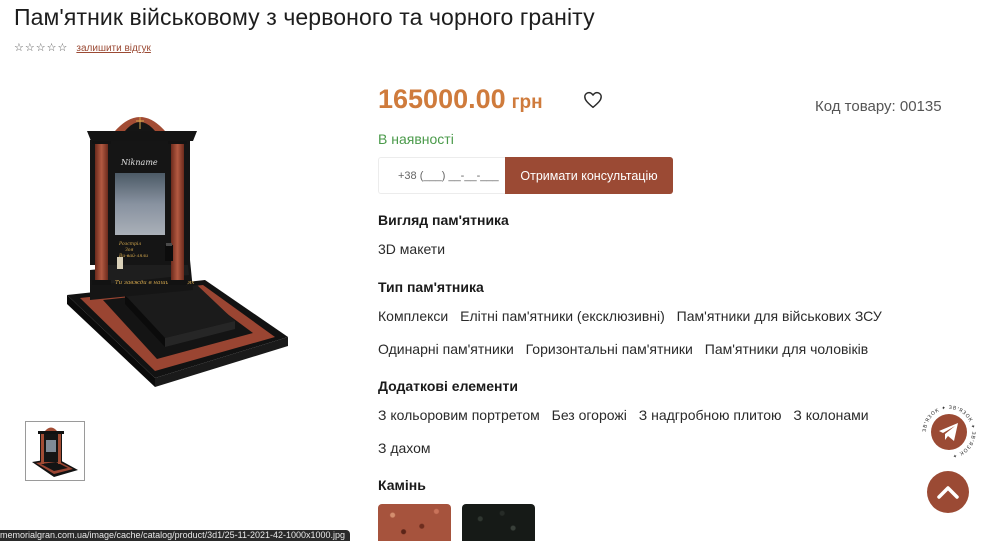 This screenshot has width=1000, height=541. What do you see at coordinates (413, 316) in the screenshot?
I see `tag-complexes: Комплекси` at bounding box center [413, 316].